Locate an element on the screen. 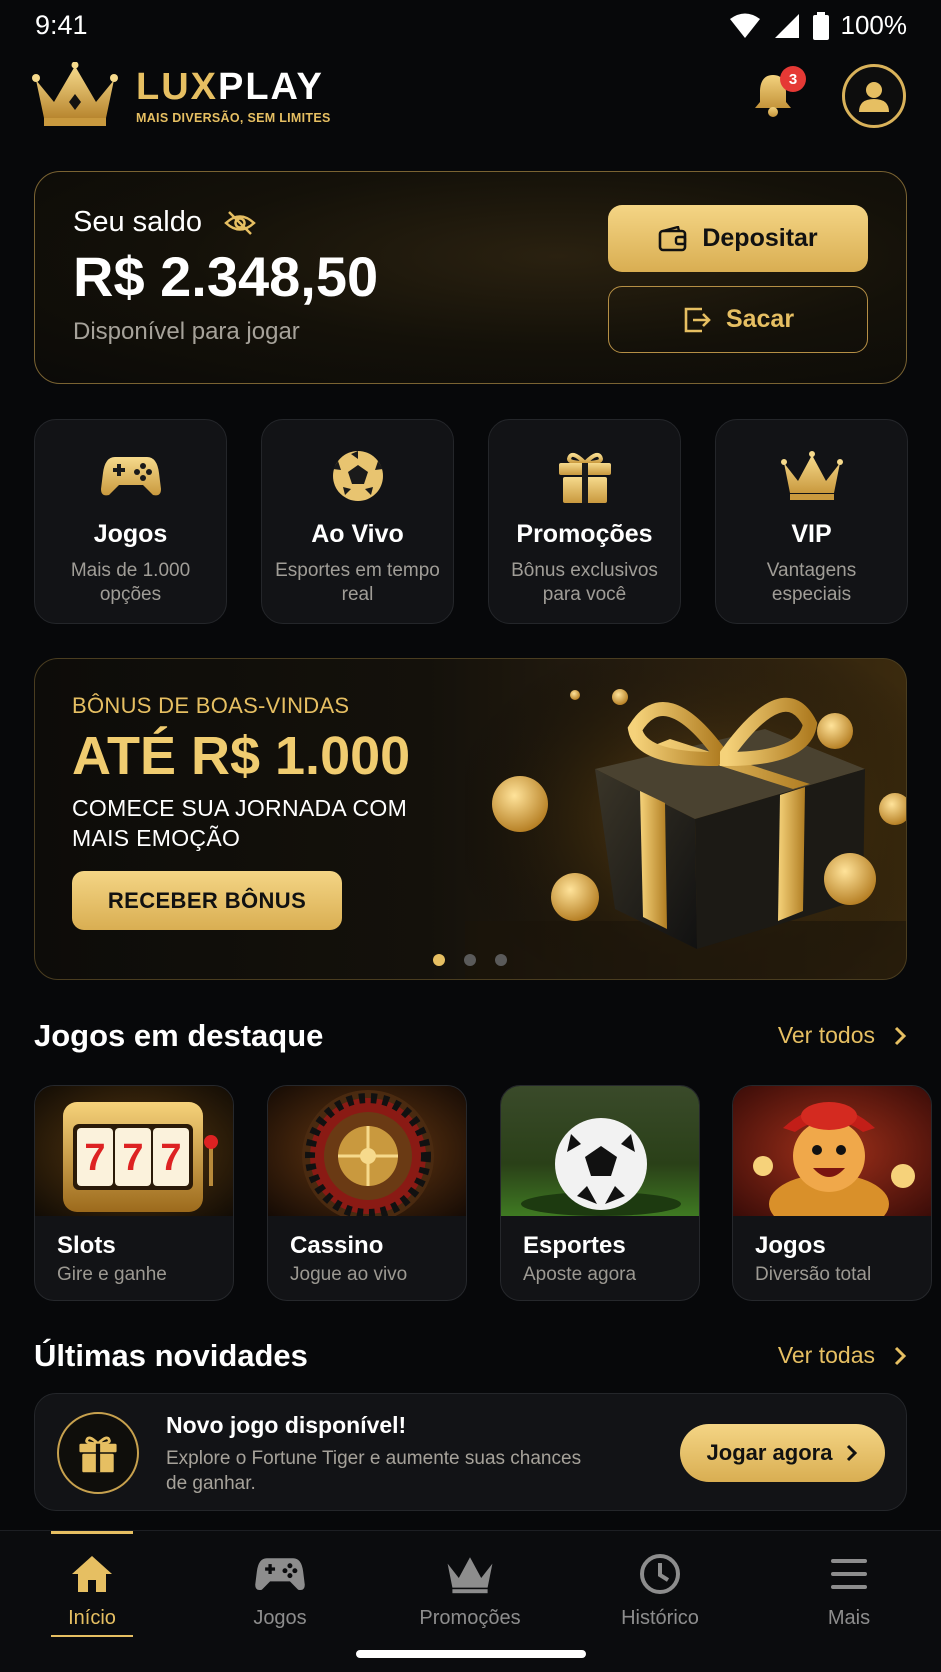 Image resolution: width=941 pixels, height=1672 pixels. soccer-image is located at coordinates (600, 1151).